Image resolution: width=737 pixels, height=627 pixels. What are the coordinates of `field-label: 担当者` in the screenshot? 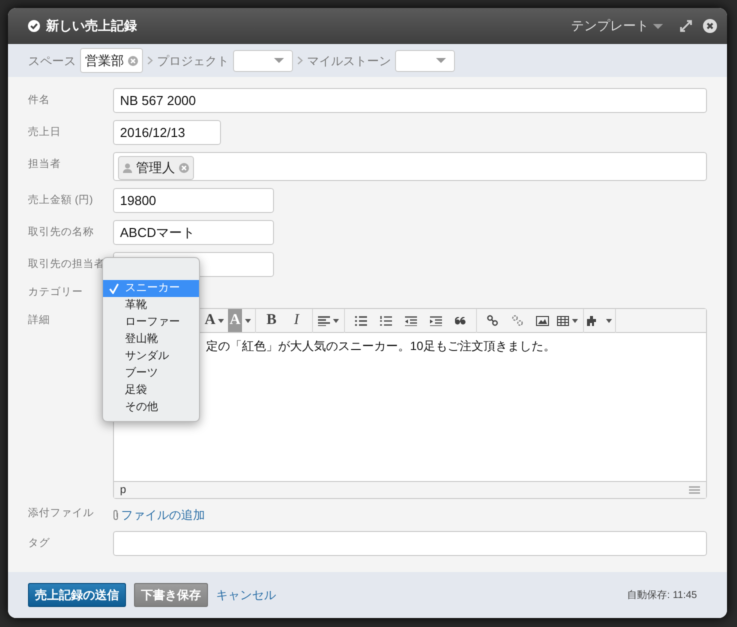 It's located at (45, 164).